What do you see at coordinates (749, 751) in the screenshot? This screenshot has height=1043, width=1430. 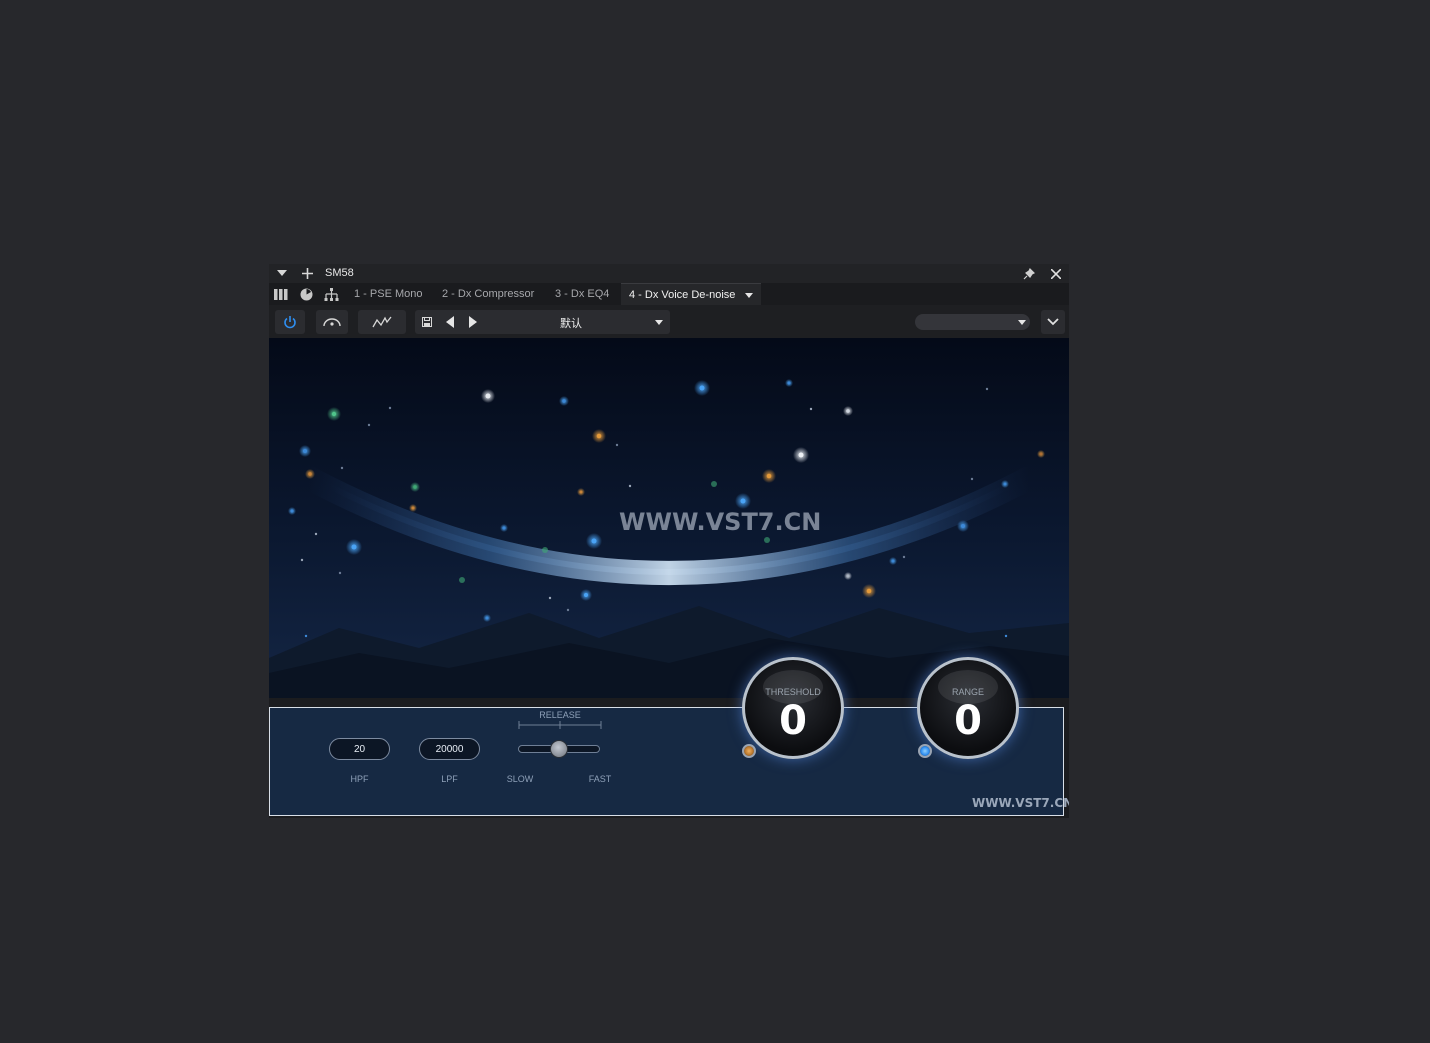 I see `threshold-indicator` at bounding box center [749, 751].